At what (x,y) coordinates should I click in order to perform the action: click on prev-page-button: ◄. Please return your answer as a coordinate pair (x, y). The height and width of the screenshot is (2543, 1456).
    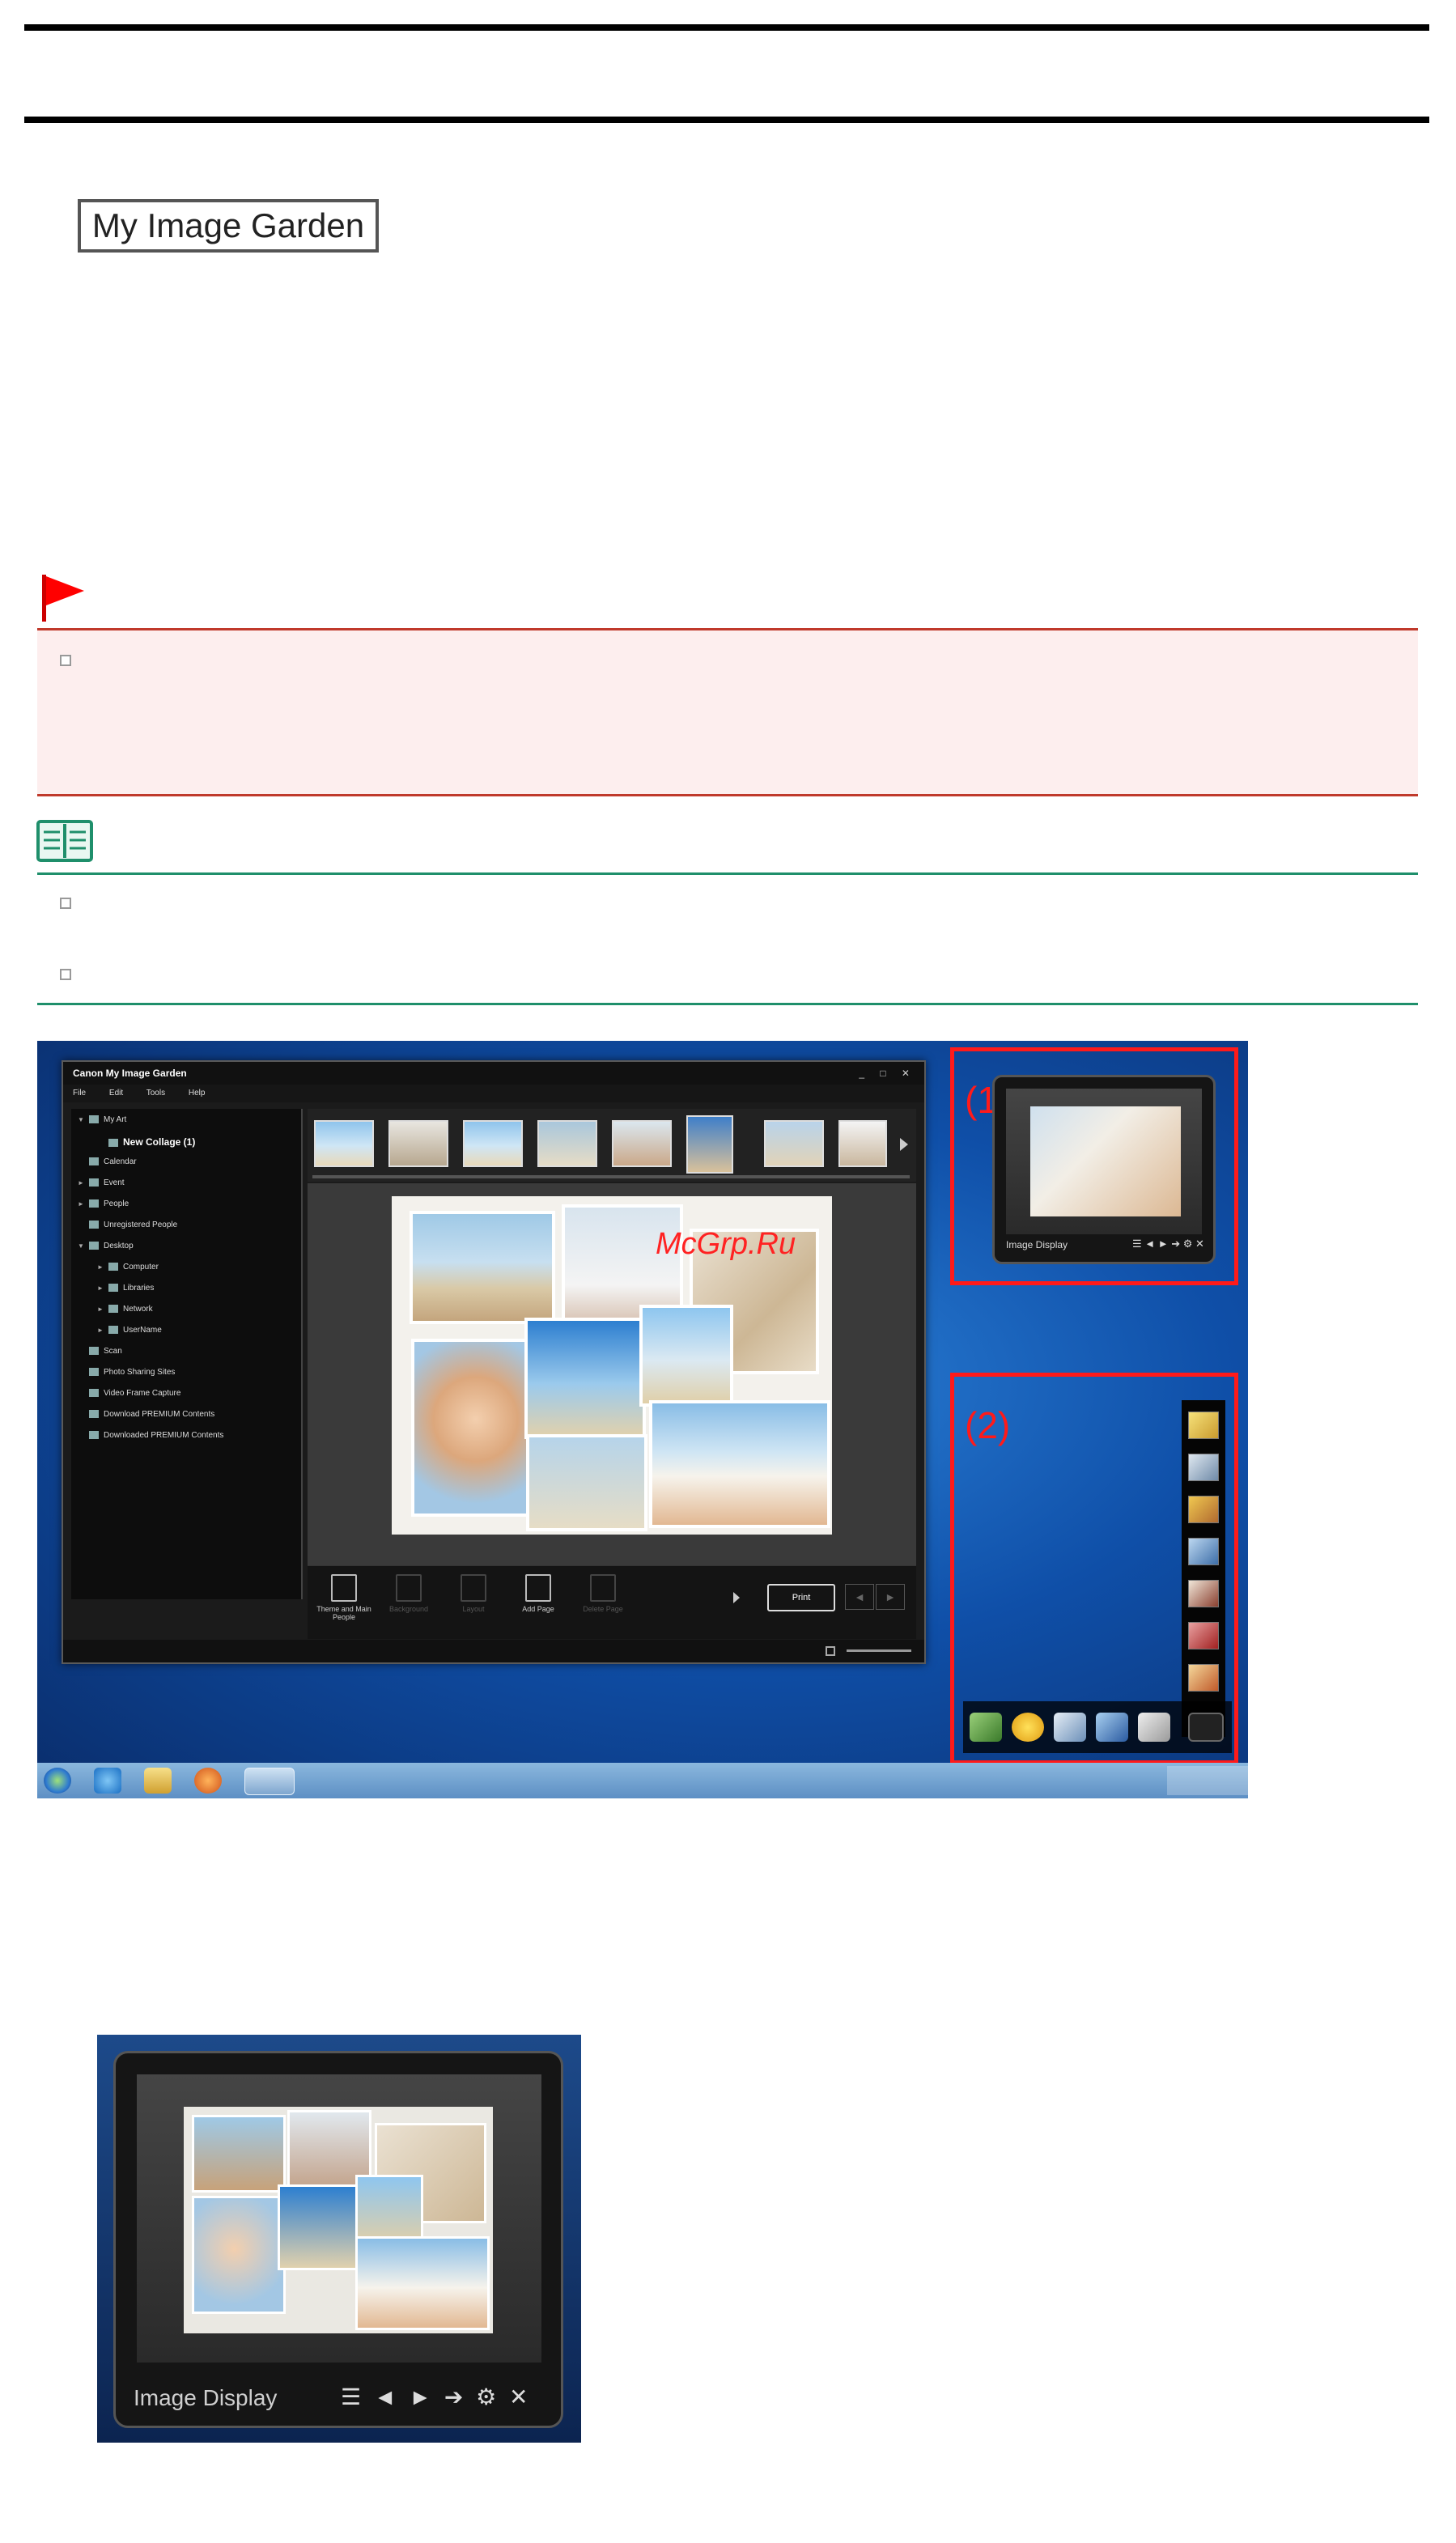
    Looking at the image, I should click on (860, 1597).